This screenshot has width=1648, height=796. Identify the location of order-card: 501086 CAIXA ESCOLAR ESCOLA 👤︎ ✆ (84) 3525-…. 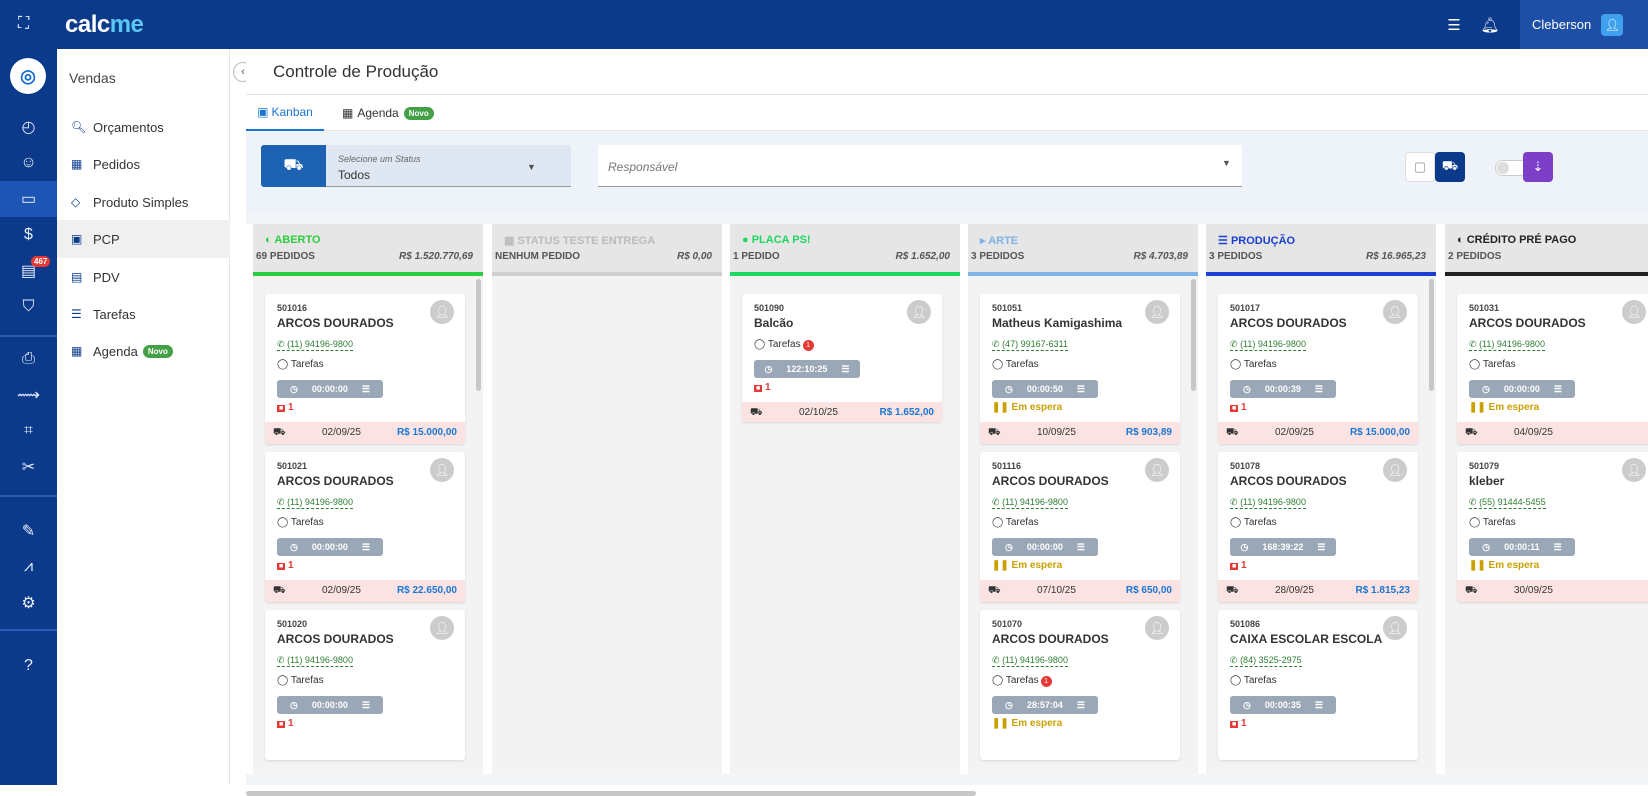
(1318, 685).